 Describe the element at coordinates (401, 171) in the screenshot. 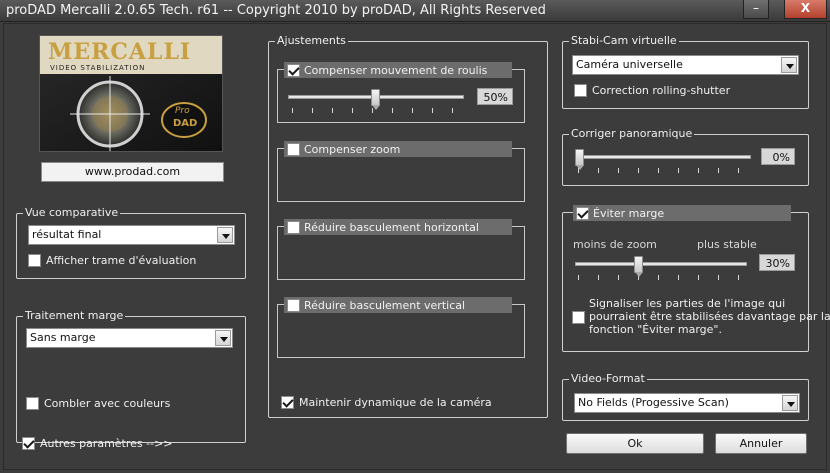

I see `zoom-box: Compenser zoom` at that location.